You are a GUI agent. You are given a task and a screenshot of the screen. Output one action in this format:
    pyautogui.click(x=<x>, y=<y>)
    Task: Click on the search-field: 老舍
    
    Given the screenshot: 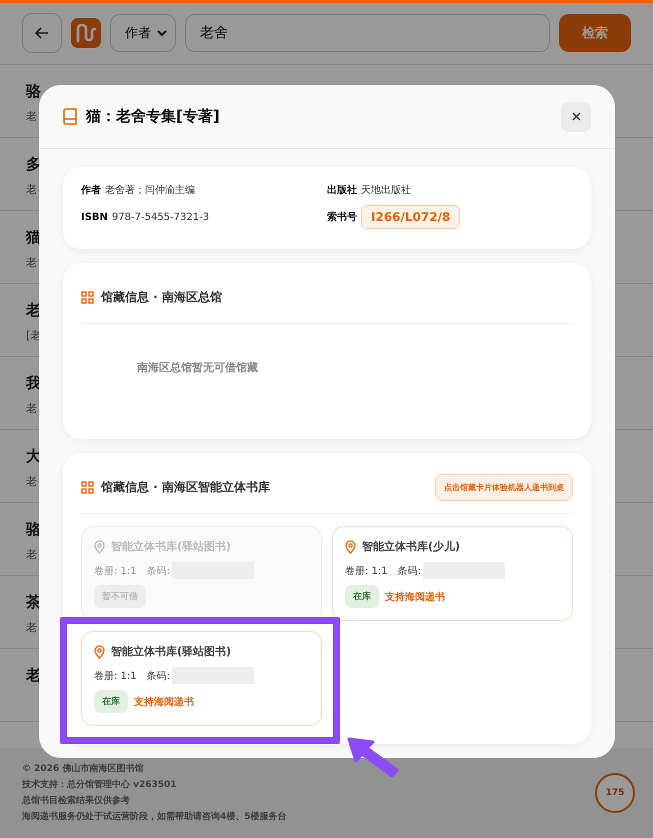 What is the action you would take?
    pyautogui.click(x=367, y=33)
    